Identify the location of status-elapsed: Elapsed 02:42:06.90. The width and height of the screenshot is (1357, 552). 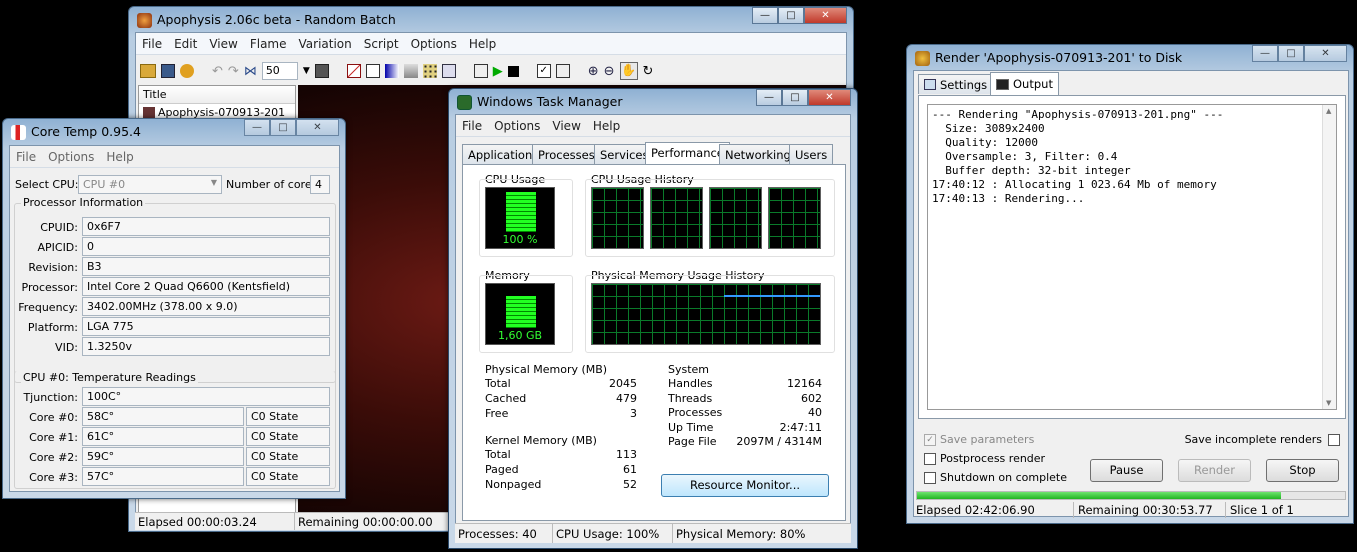
(994, 510).